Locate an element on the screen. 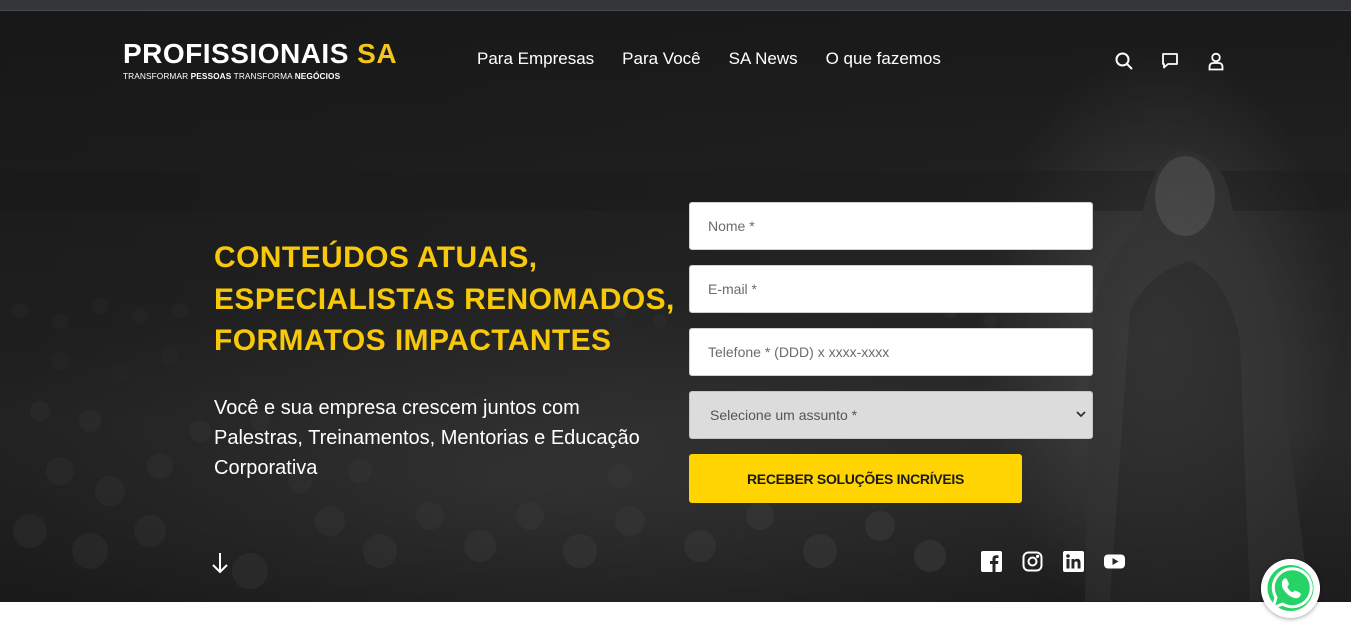  subject-select-value: Selecione um assunto * is located at coordinates (891, 415).